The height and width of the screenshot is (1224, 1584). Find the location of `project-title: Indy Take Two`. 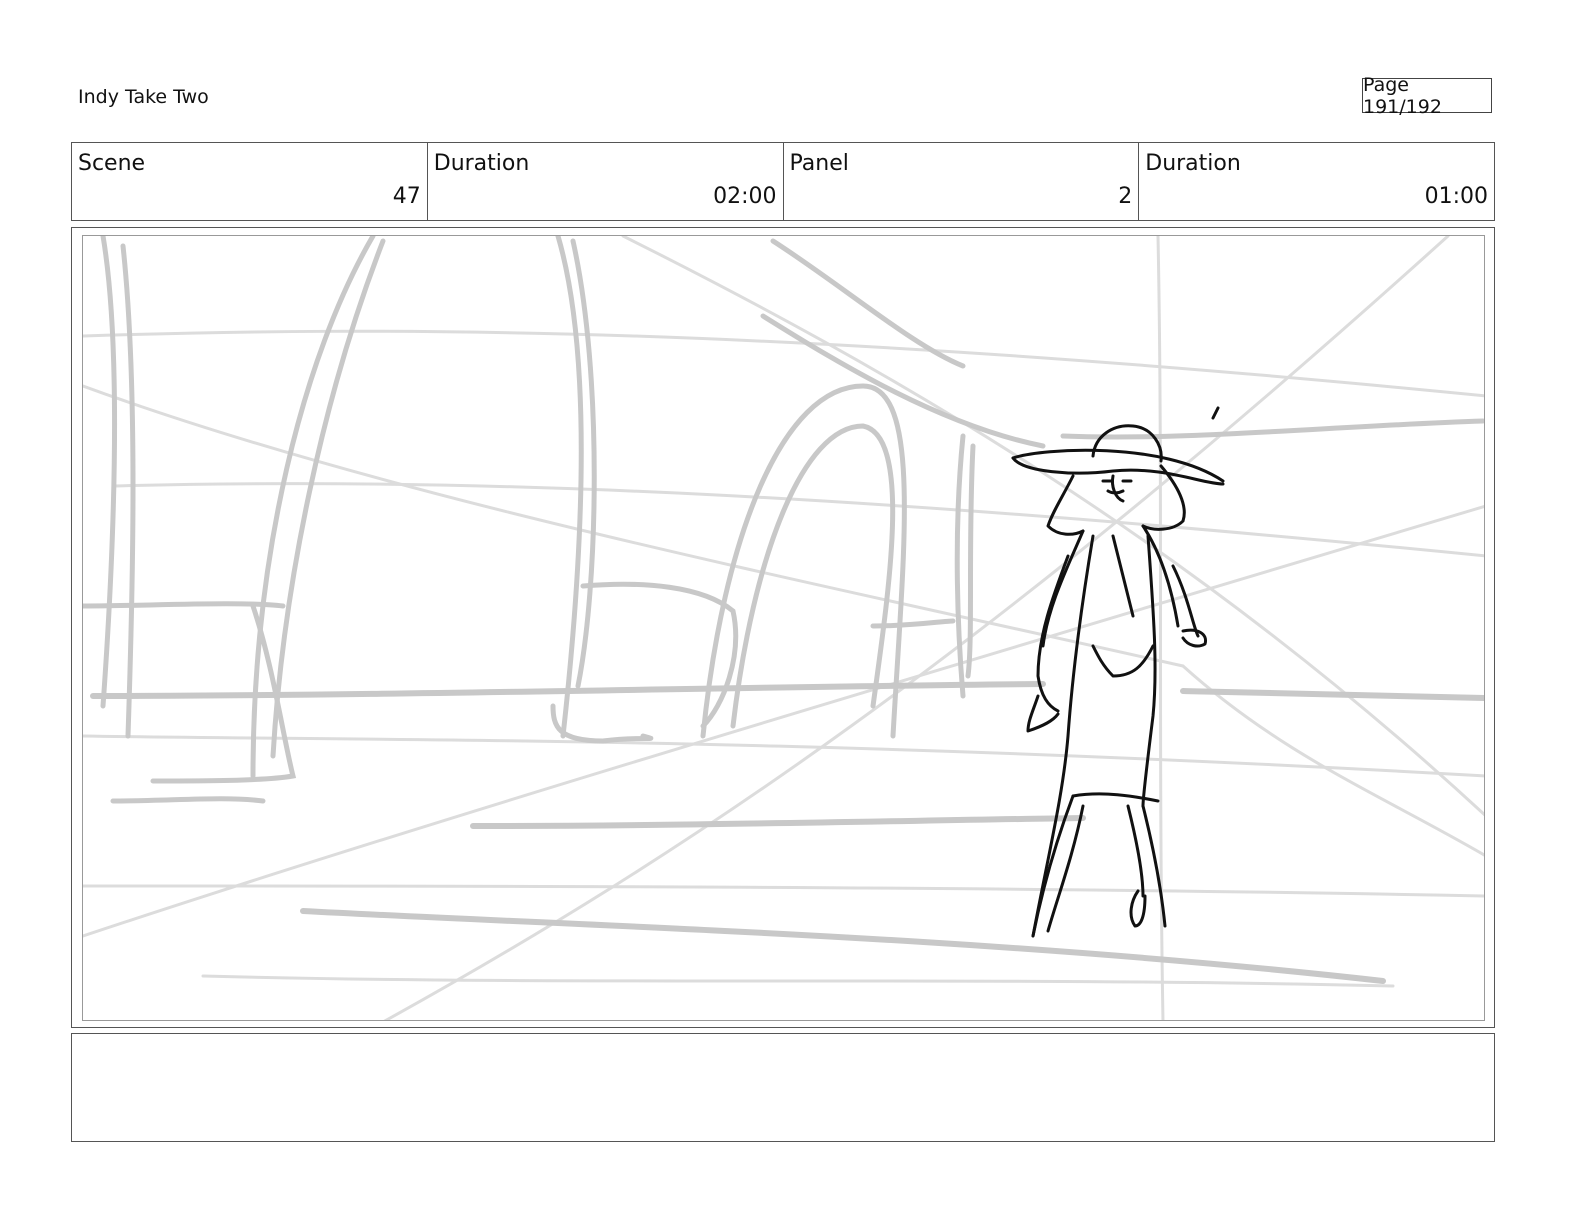

project-title: Indy Take Two is located at coordinates (143, 97).